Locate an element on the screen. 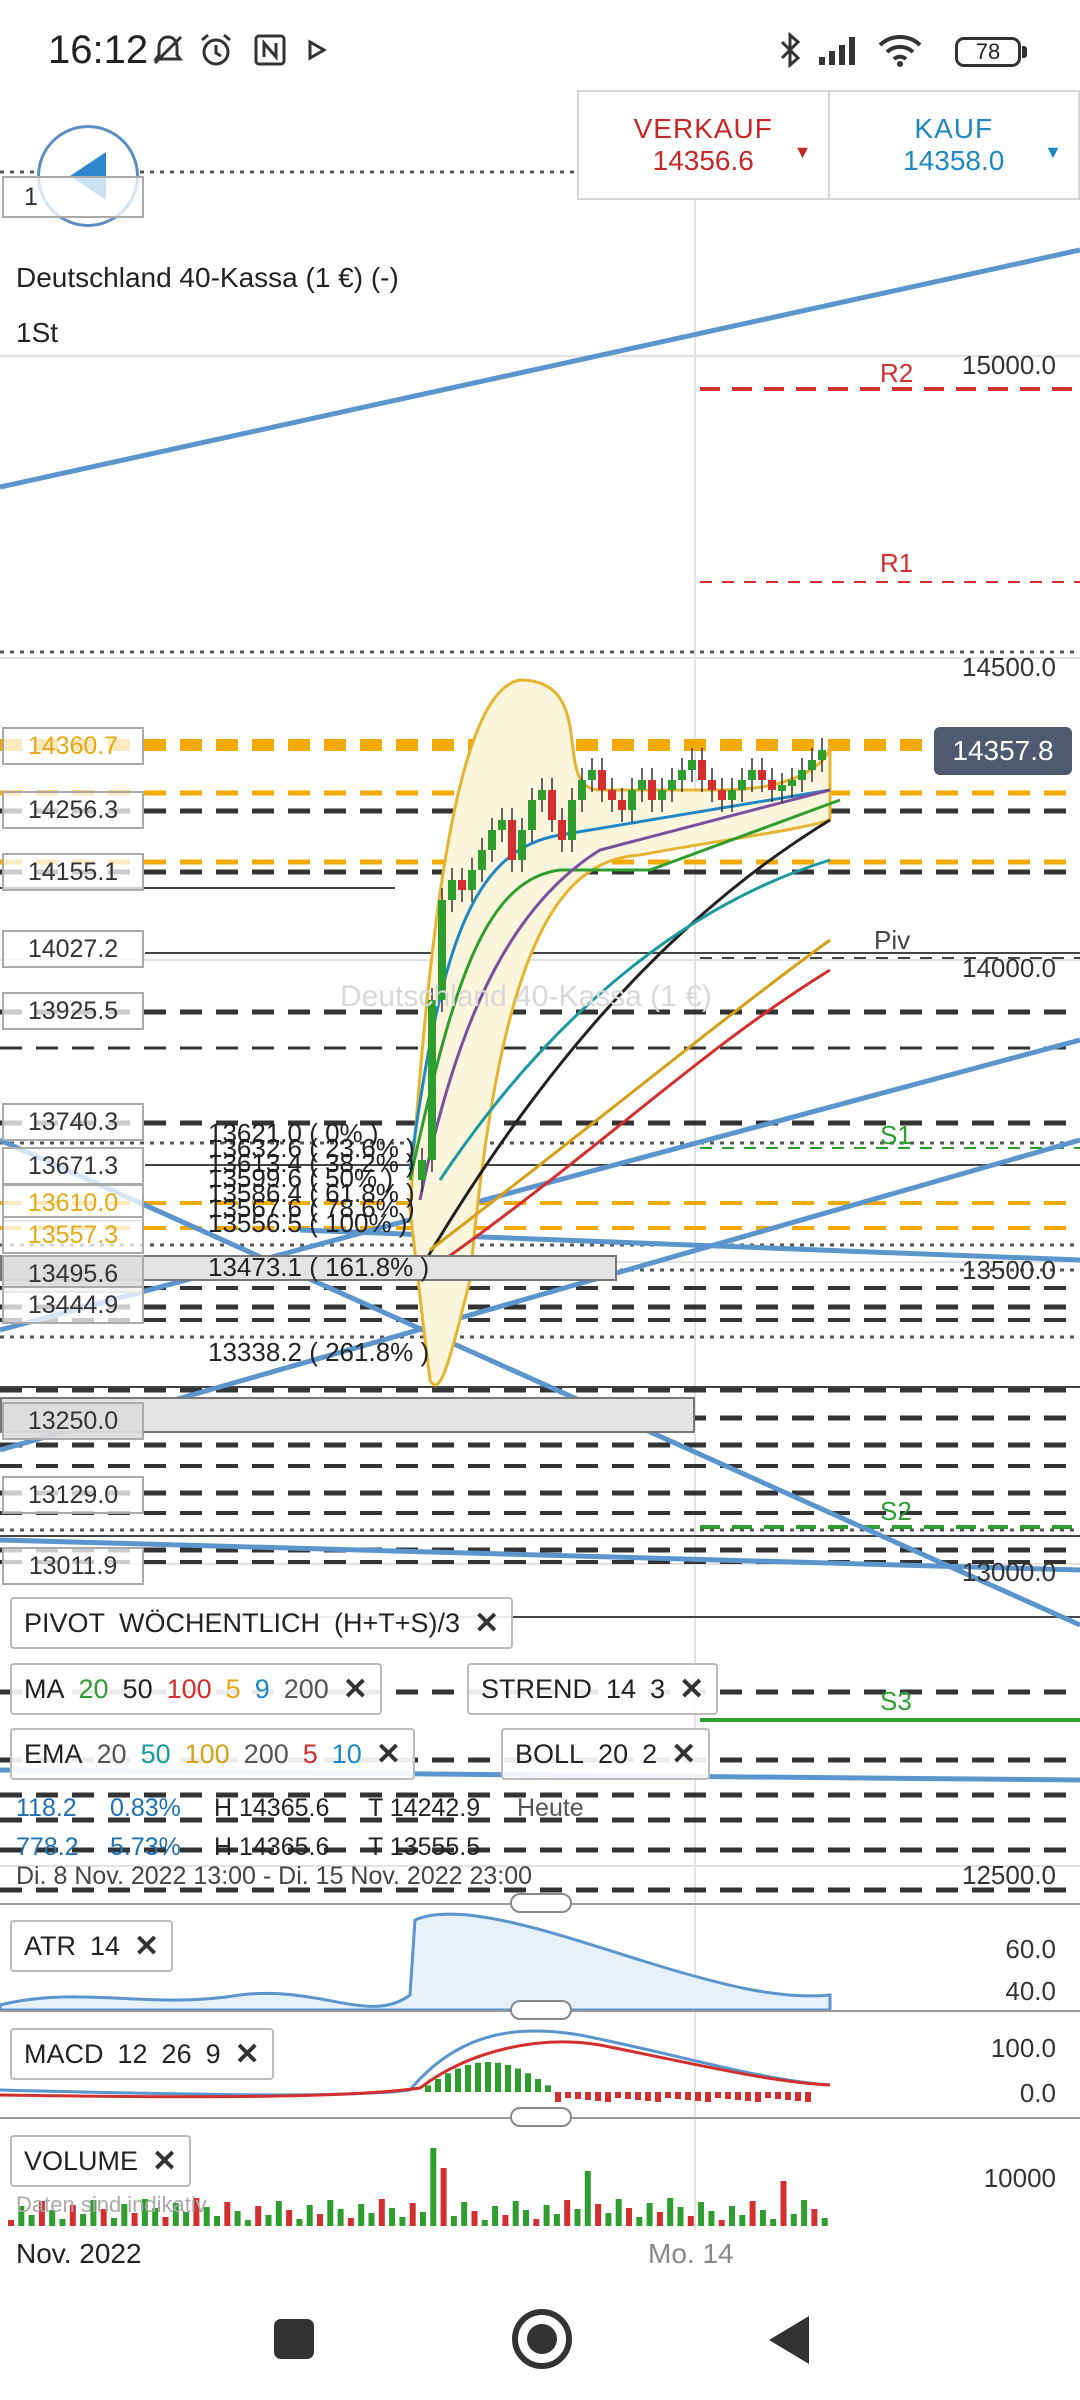 The image size is (1080, 2400). home-circle-icon is located at coordinates (542, 2339).